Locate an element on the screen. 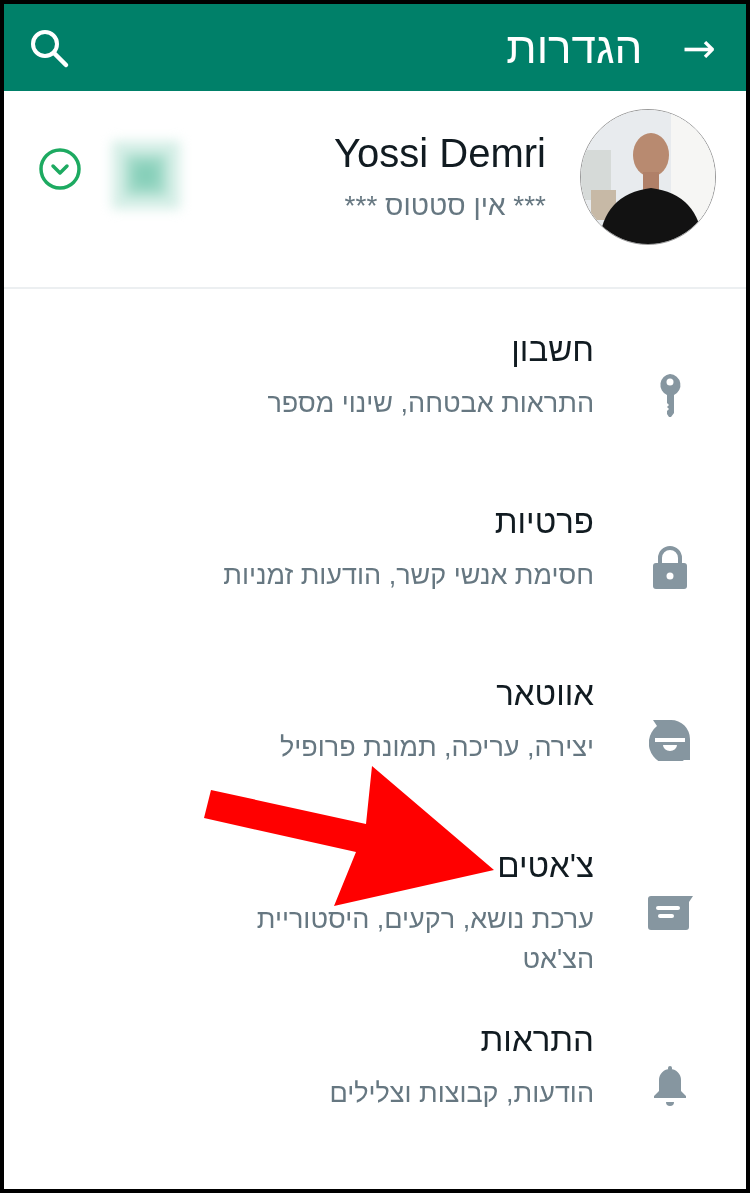 The width and height of the screenshot is (750, 1193). item-subtitle: הודעות, קבוצות וצלילים is located at coordinates (461, 1093).